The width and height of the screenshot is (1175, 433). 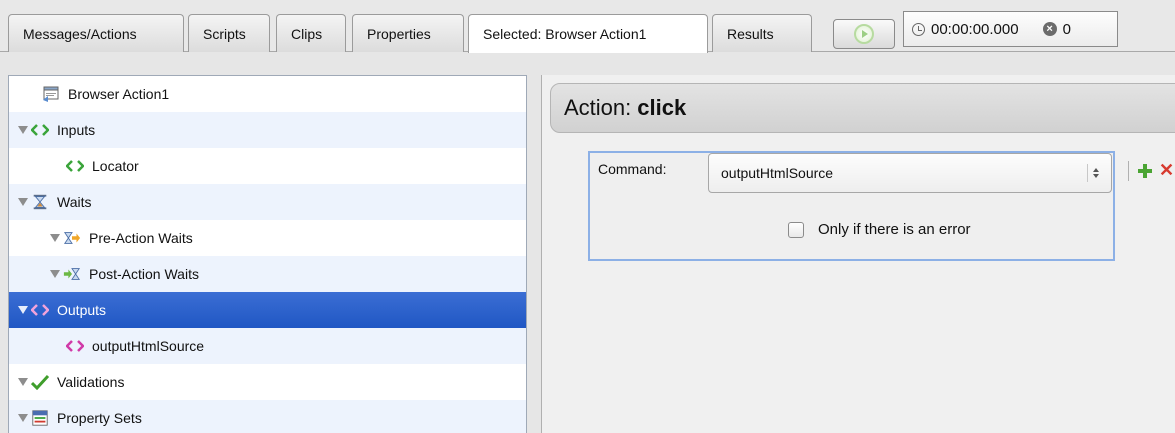 What do you see at coordinates (1145, 171) in the screenshot?
I see `add-icon` at bounding box center [1145, 171].